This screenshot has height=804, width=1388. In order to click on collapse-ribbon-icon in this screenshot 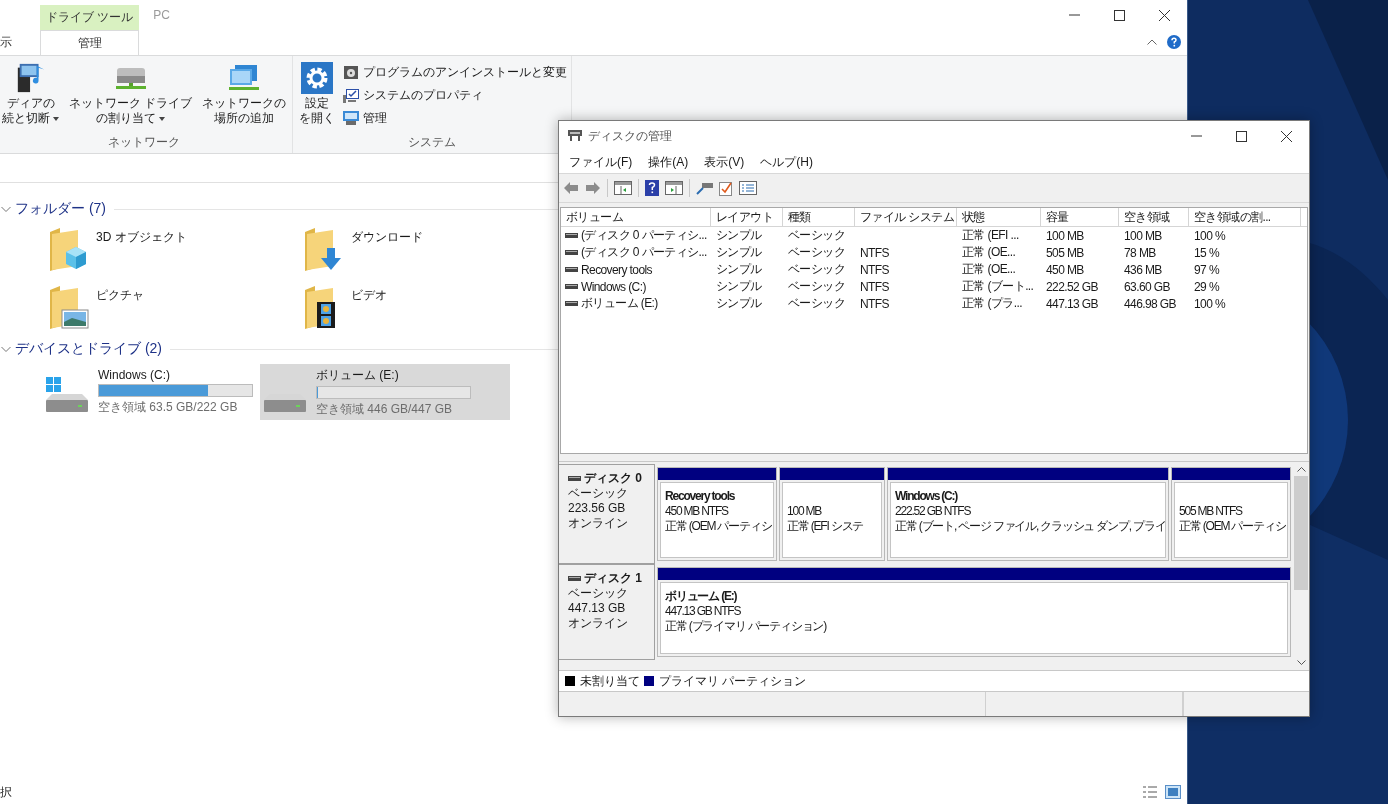, I will do `click(1152, 42)`.